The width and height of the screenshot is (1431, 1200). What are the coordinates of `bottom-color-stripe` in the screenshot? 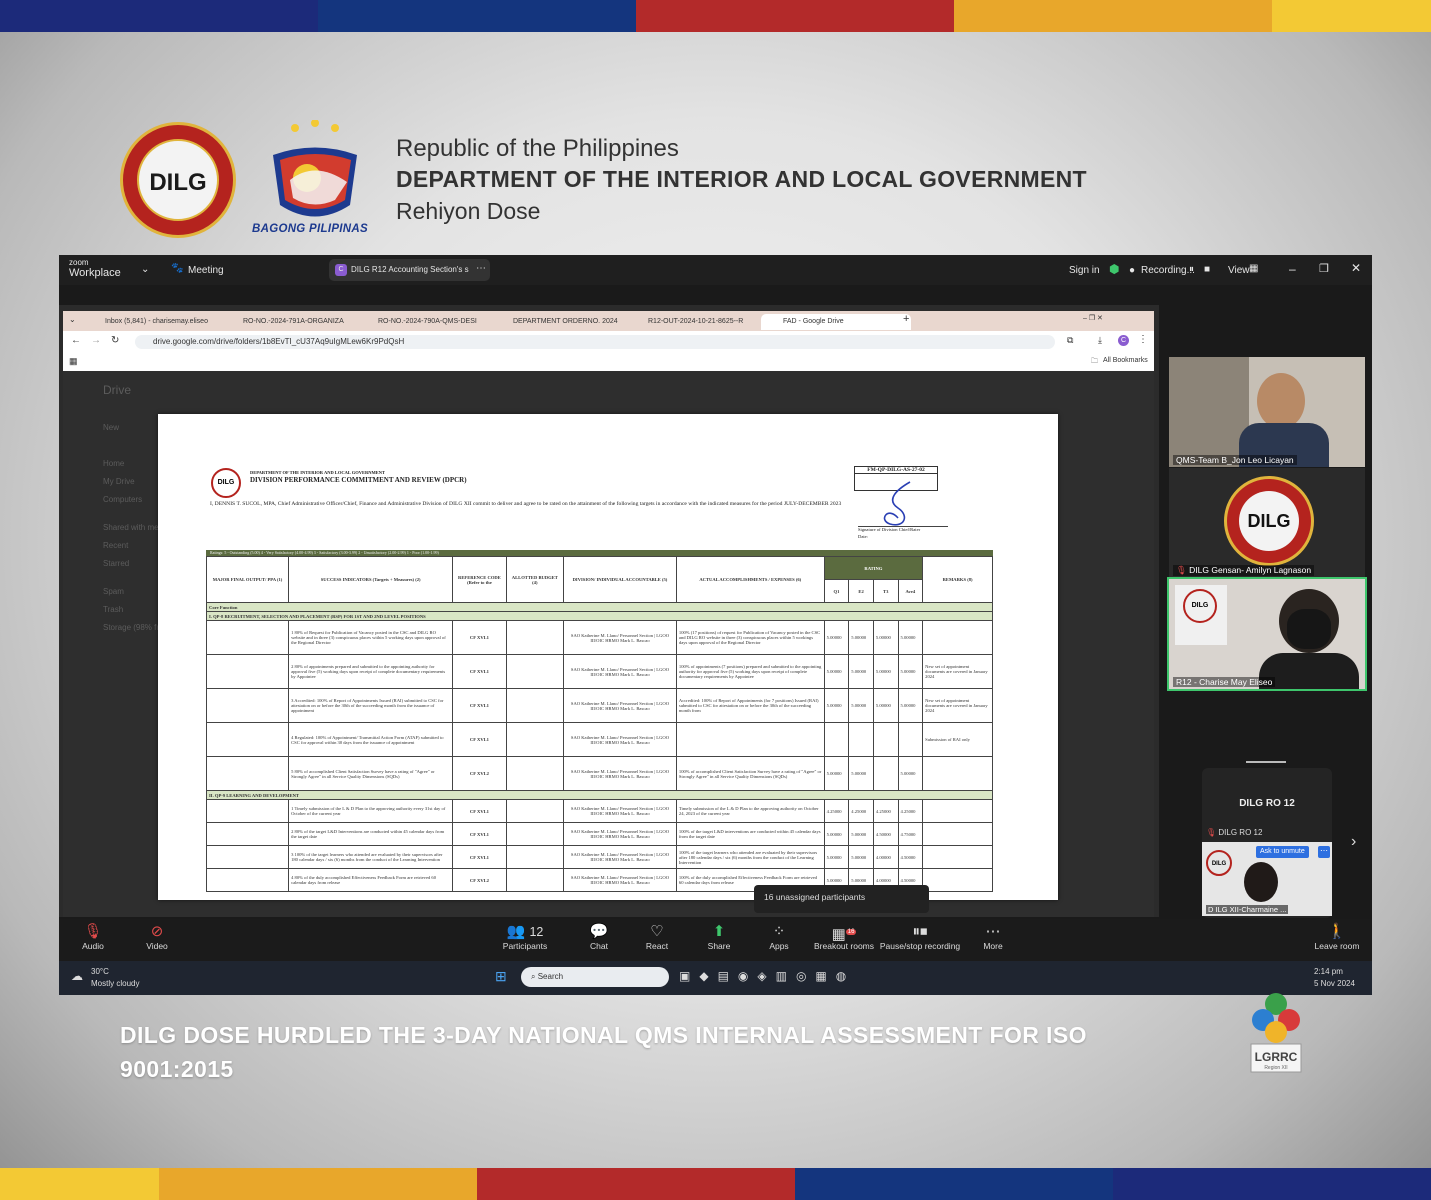 It's located at (715, 1184).